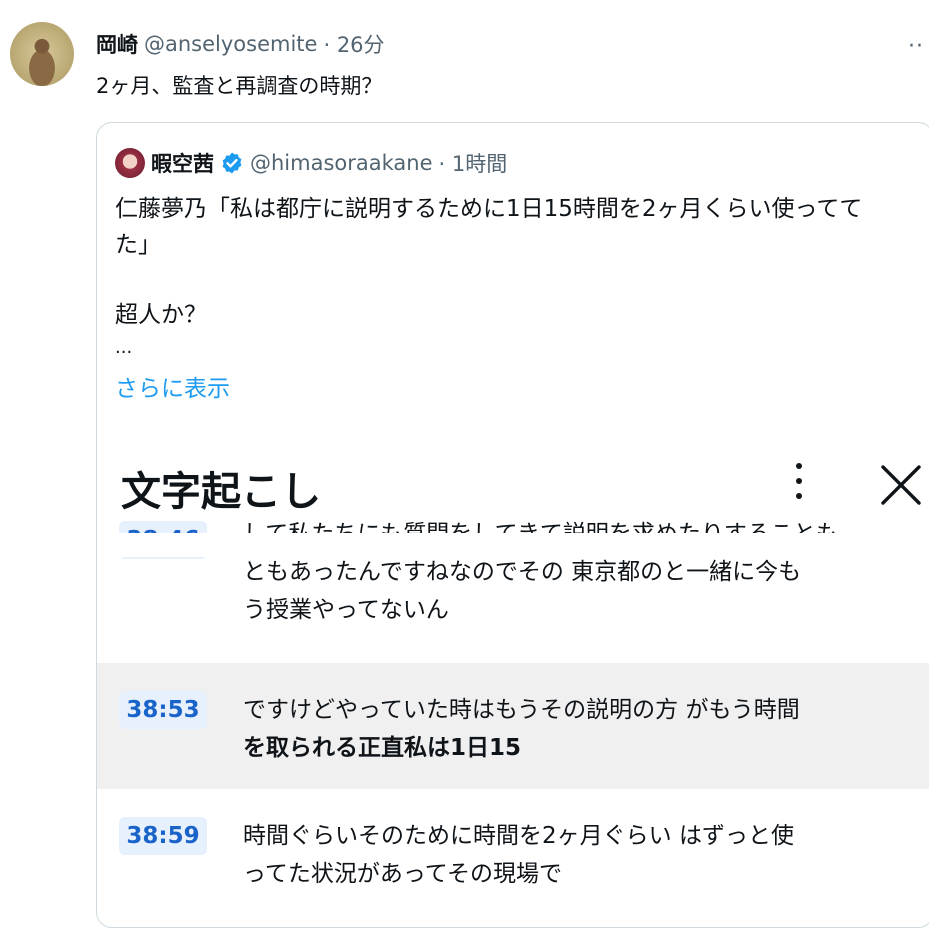 This screenshot has height=929, width=929. I want to click on quoted-author-handle: @himasoraakane, so click(341, 163).